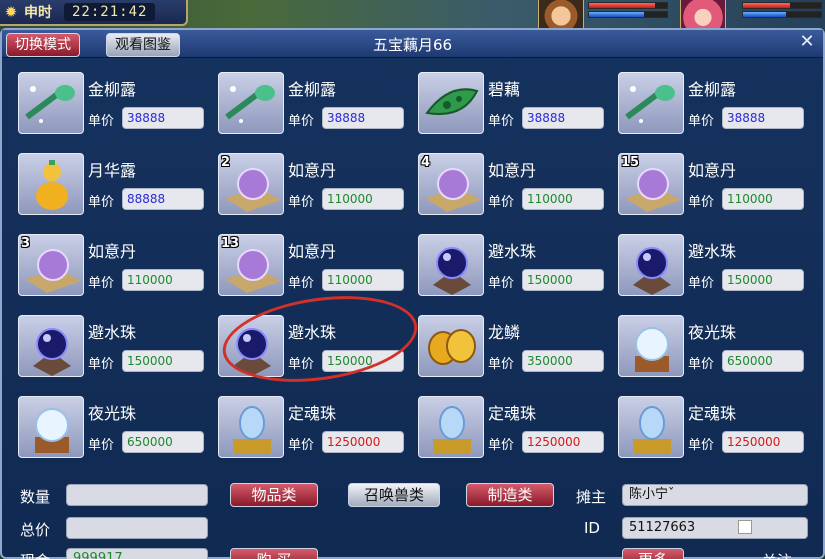 The width and height of the screenshot is (825, 559). What do you see at coordinates (314, 191) in the screenshot?
I see `stall-item: 2 如意丹 单价 110000` at bounding box center [314, 191].